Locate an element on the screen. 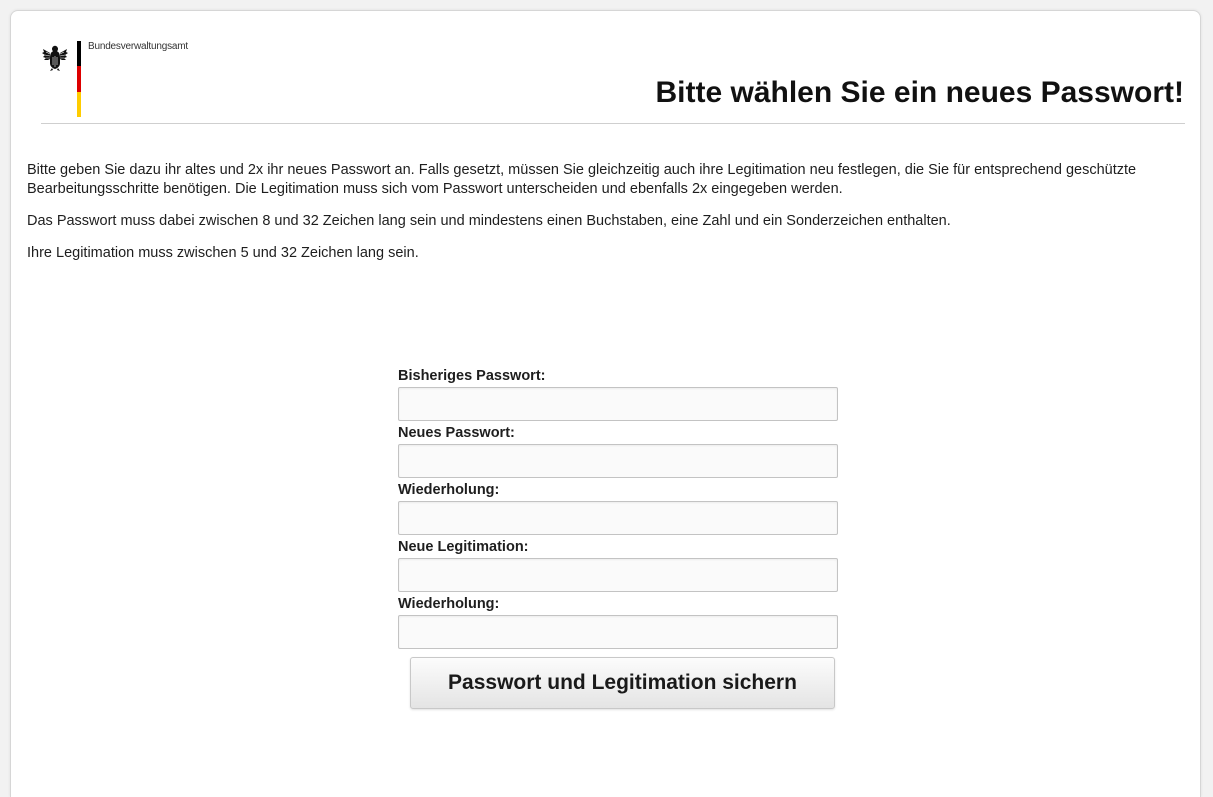 The image size is (1213, 797). flag-red-stripe is located at coordinates (79, 79).